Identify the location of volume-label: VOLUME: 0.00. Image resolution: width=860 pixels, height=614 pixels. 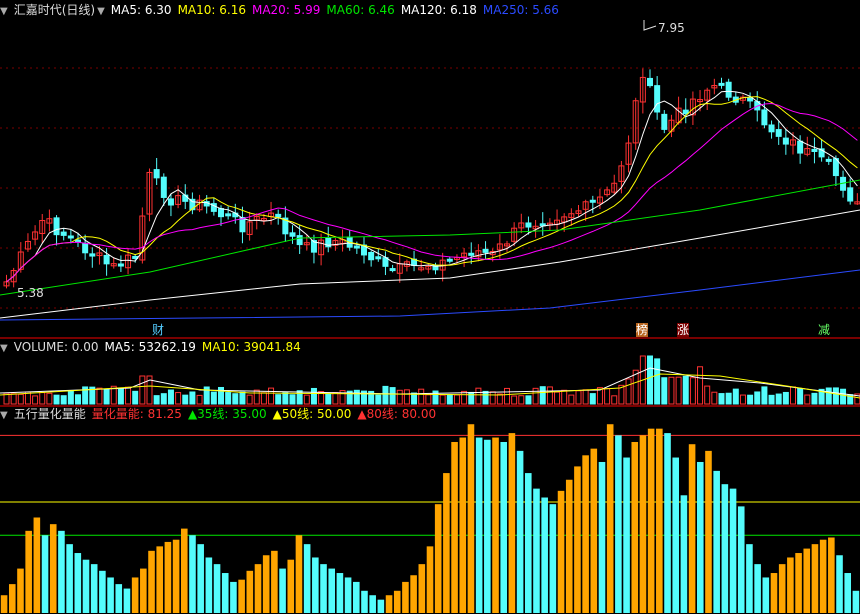
(56, 347).